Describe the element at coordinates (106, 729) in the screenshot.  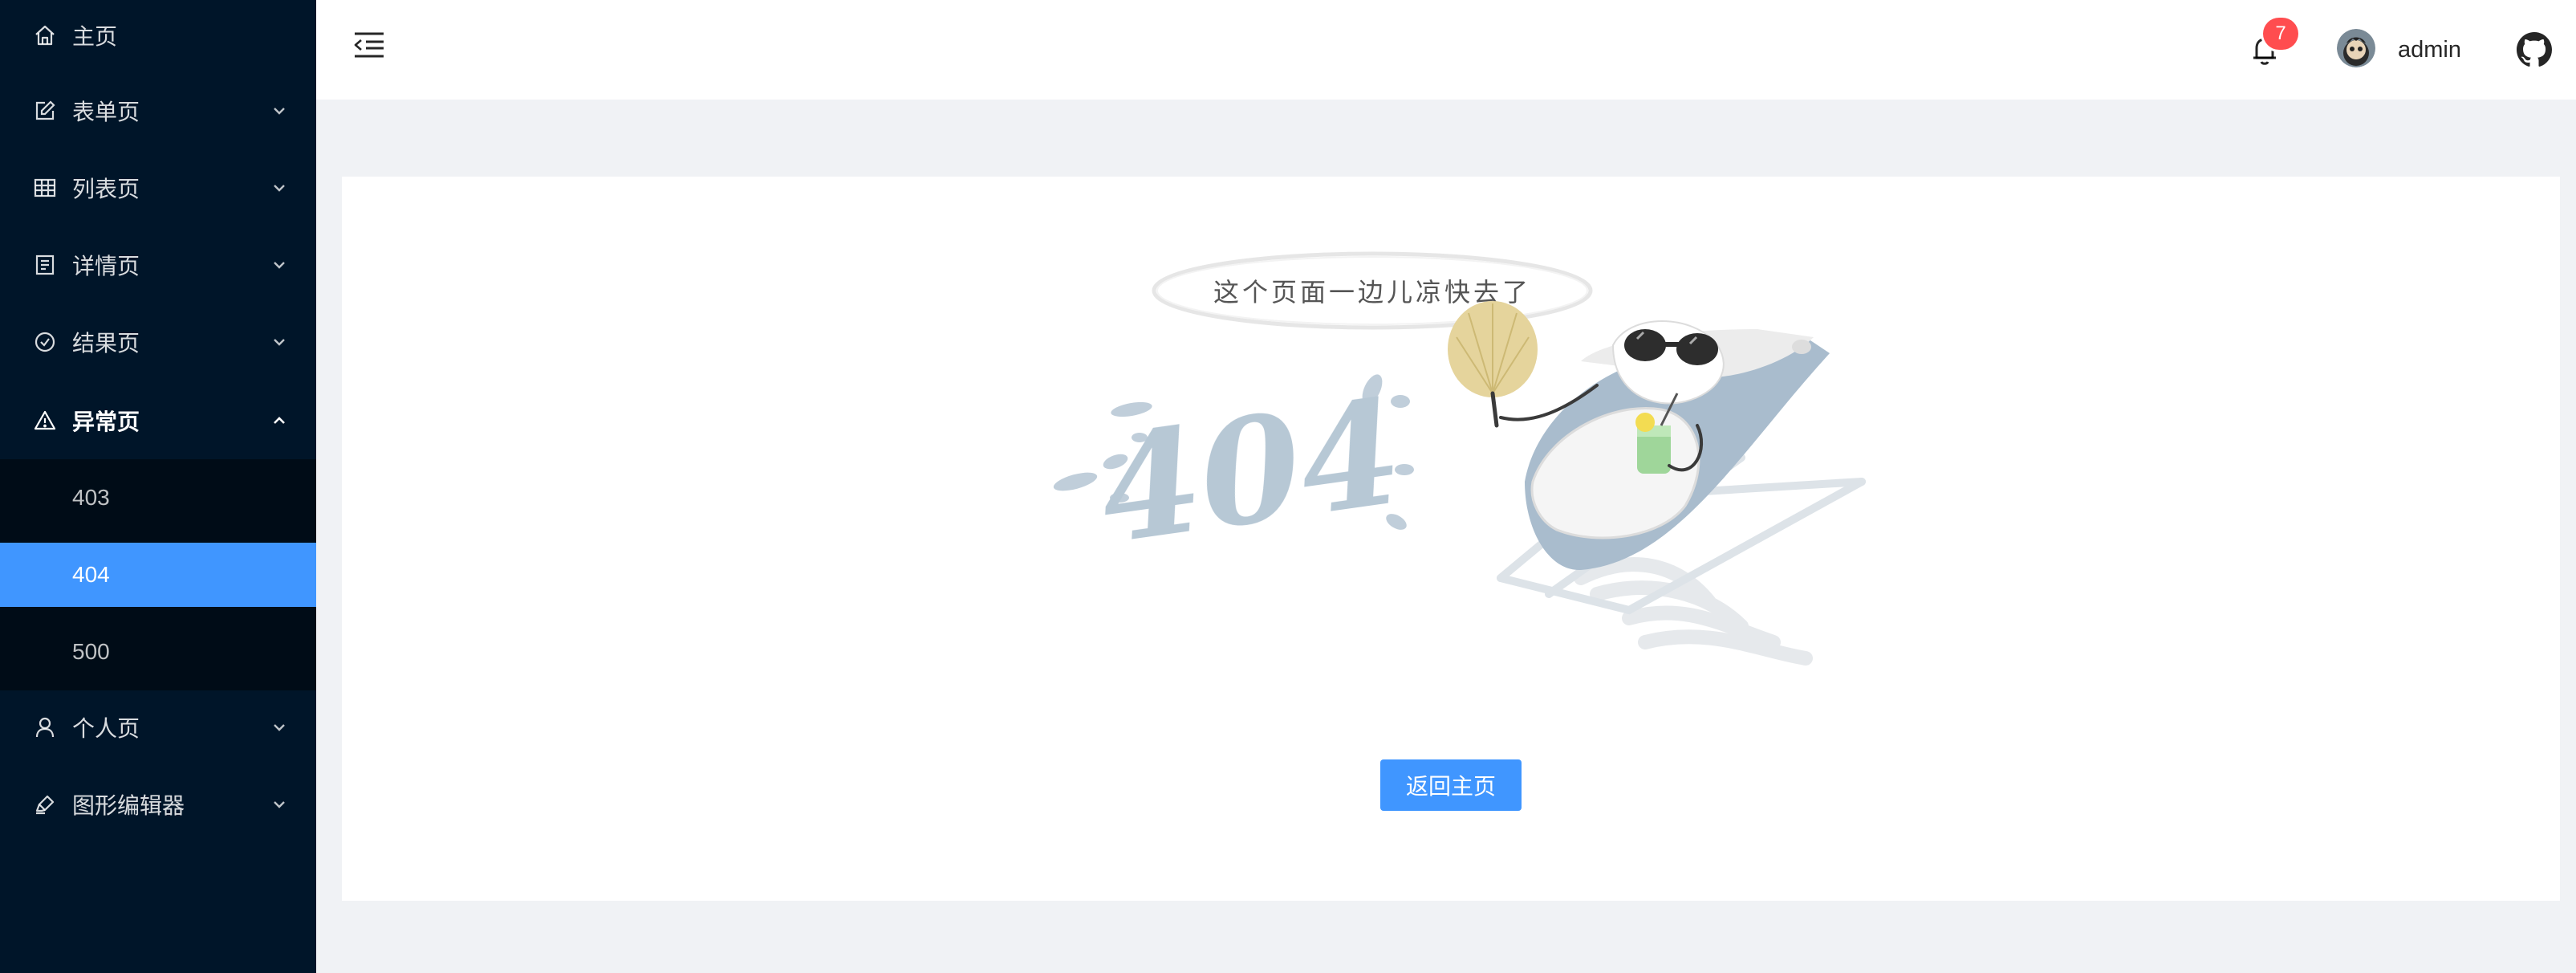
I see `sidebar-item-label: 个人页` at that location.